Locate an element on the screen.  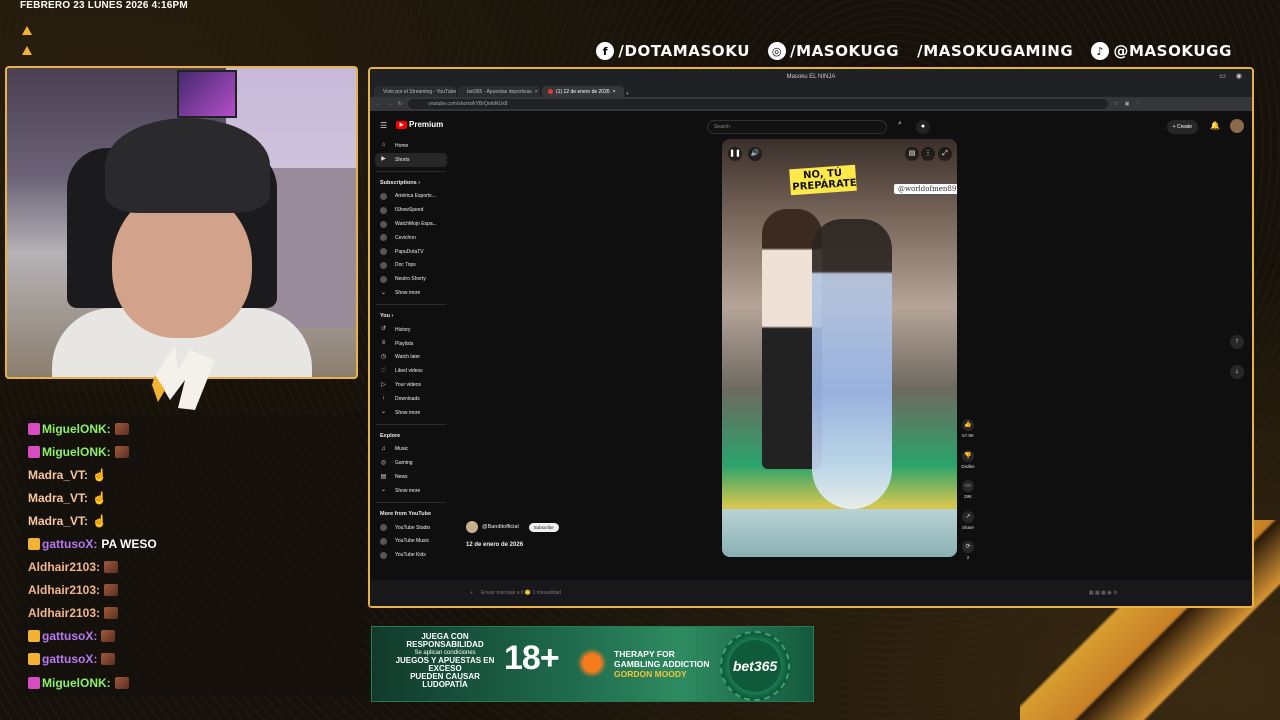
more-heading: More from YouTube is located at coordinates (406, 513).